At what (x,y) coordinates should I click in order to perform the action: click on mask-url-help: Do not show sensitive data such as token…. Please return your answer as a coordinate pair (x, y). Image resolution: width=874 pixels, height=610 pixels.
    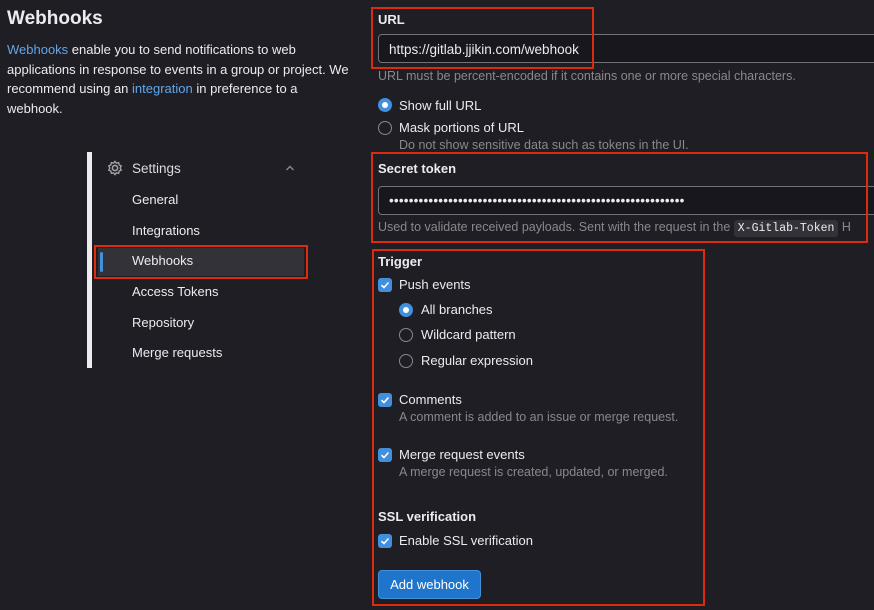
    Looking at the image, I should click on (544, 145).